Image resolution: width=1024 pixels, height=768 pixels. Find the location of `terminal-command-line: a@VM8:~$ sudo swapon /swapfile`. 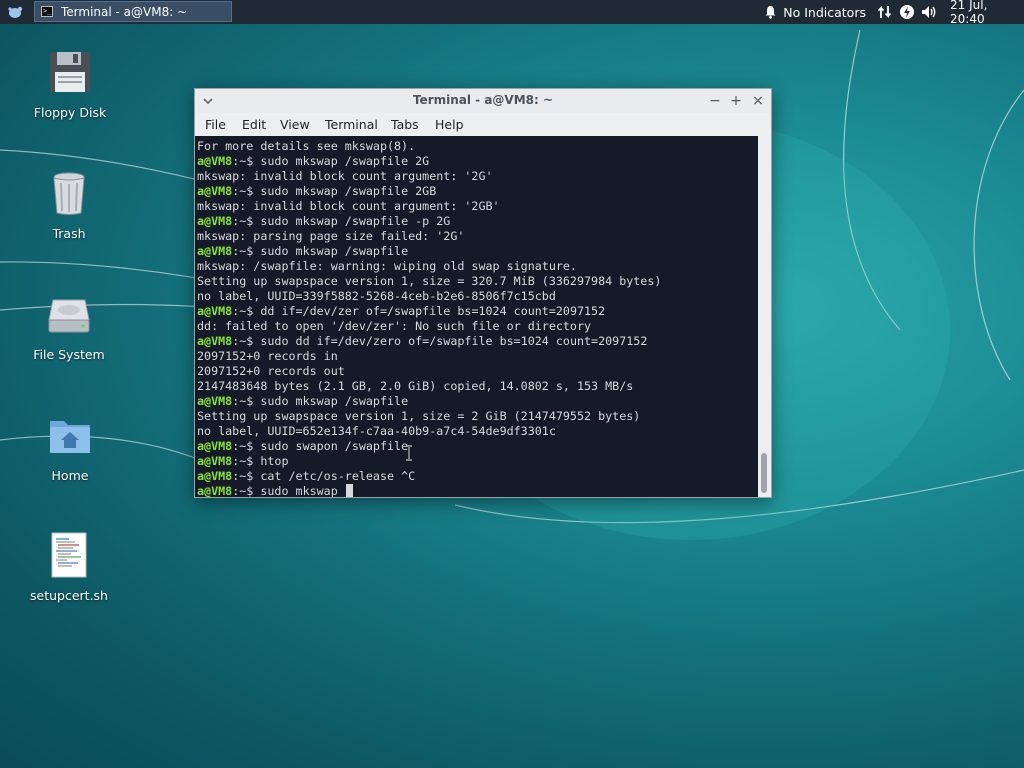

terminal-command-line: a@VM8:~$ sudo swapon /swapfile is located at coordinates (477, 446).